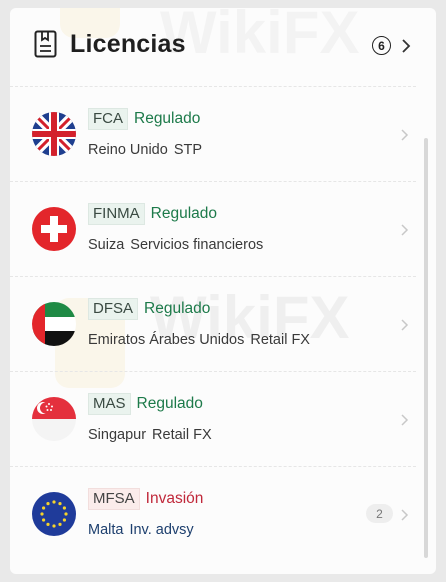 The width and height of the screenshot is (446, 582). I want to click on license-status: Invasión, so click(174, 498).